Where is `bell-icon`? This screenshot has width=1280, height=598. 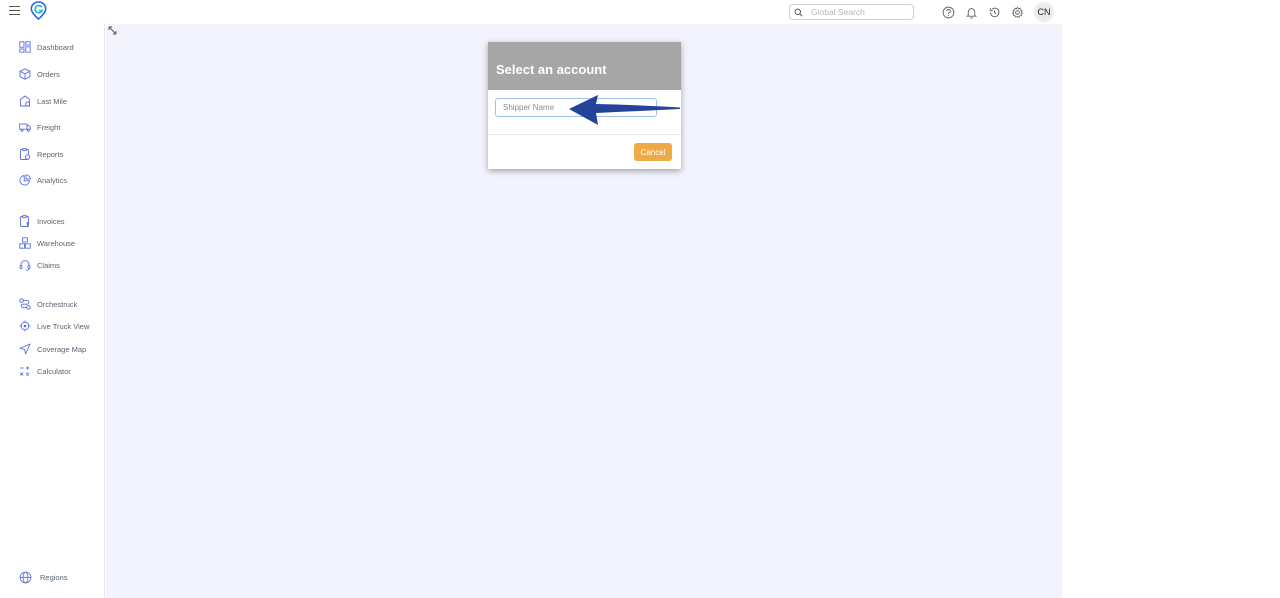 bell-icon is located at coordinates (971, 12).